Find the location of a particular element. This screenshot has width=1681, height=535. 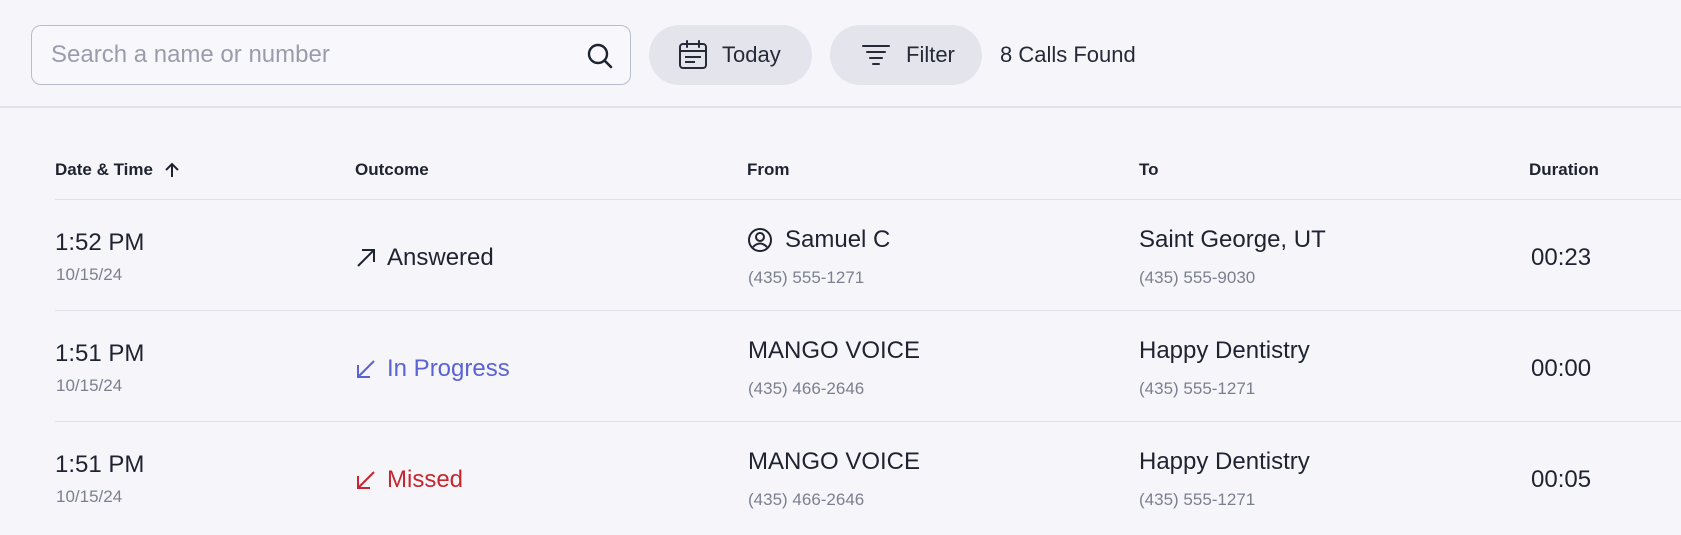

from-name-label: Samuel C is located at coordinates (838, 239).